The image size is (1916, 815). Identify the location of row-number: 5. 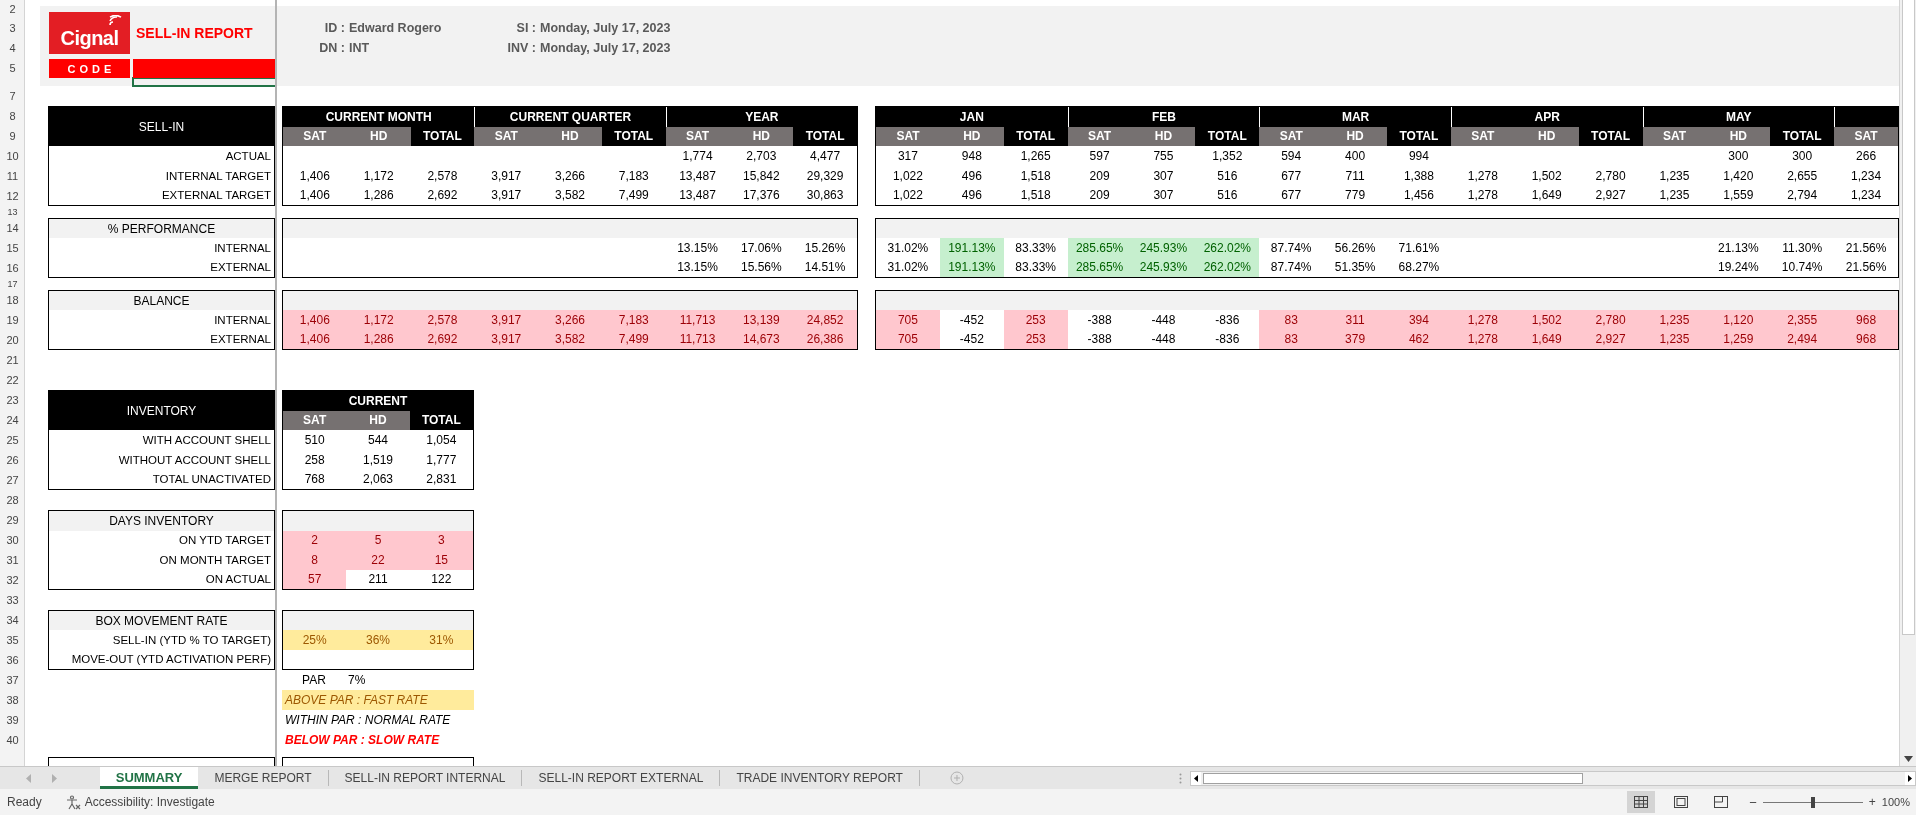
(12, 68).